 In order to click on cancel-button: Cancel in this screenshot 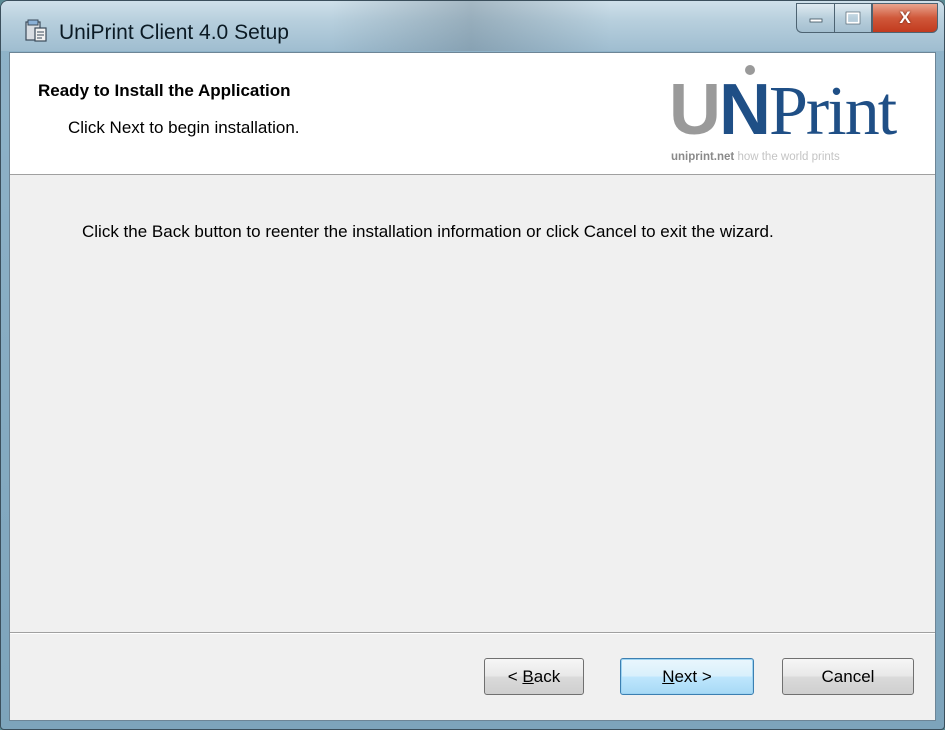, I will do `click(848, 676)`.